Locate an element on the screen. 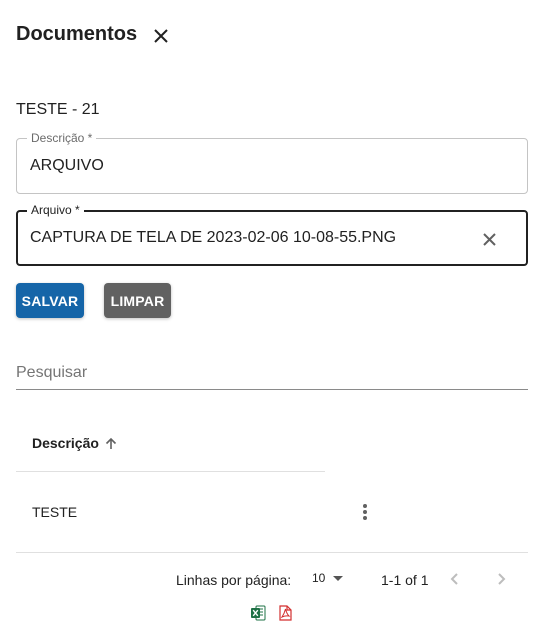 The width and height of the screenshot is (543, 623). table-cell-descricao: TESTE is located at coordinates (55, 512).